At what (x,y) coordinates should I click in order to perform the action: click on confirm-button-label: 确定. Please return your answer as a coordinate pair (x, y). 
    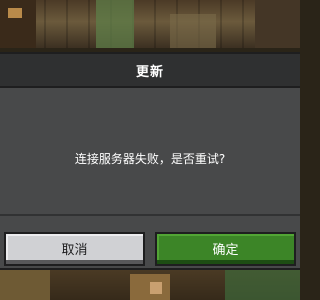
    Looking at the image, I should click on (225, 250).